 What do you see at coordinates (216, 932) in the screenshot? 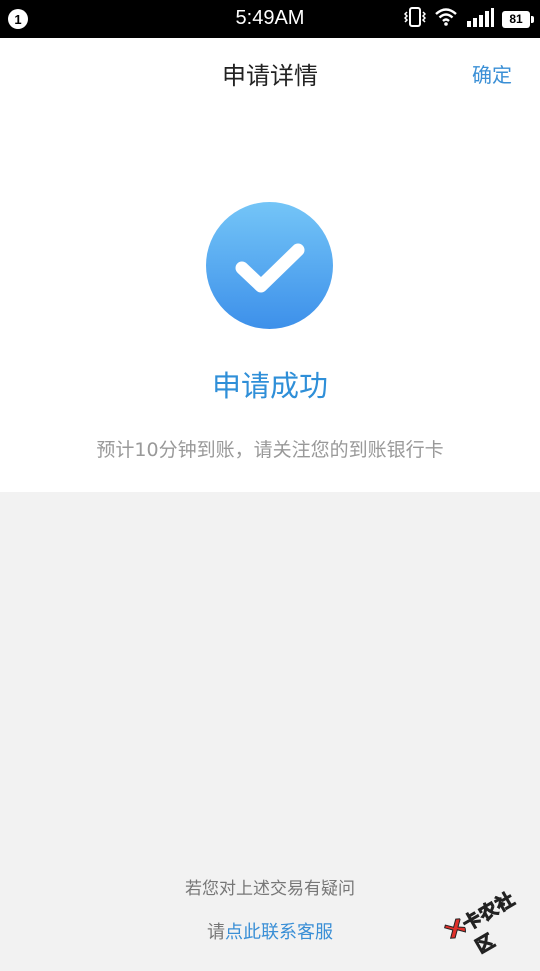
I see `contact-prefix: 请` at bounding box center [216, 932].